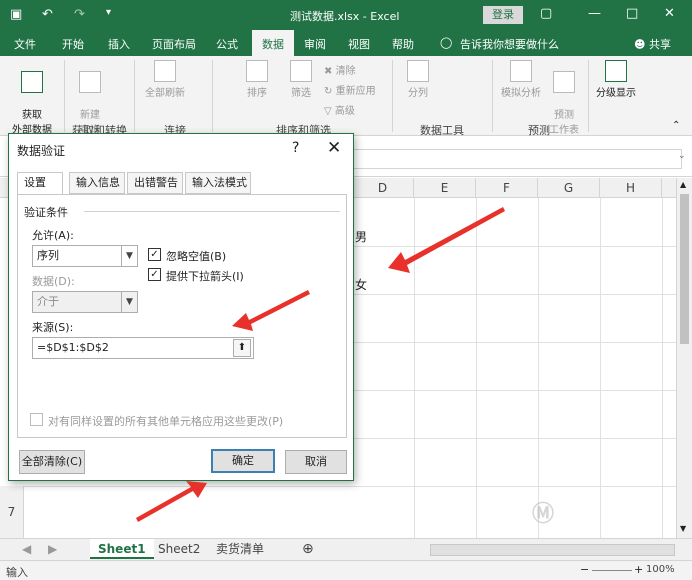  I want to click on arrow-to-source, so click(271, 310).